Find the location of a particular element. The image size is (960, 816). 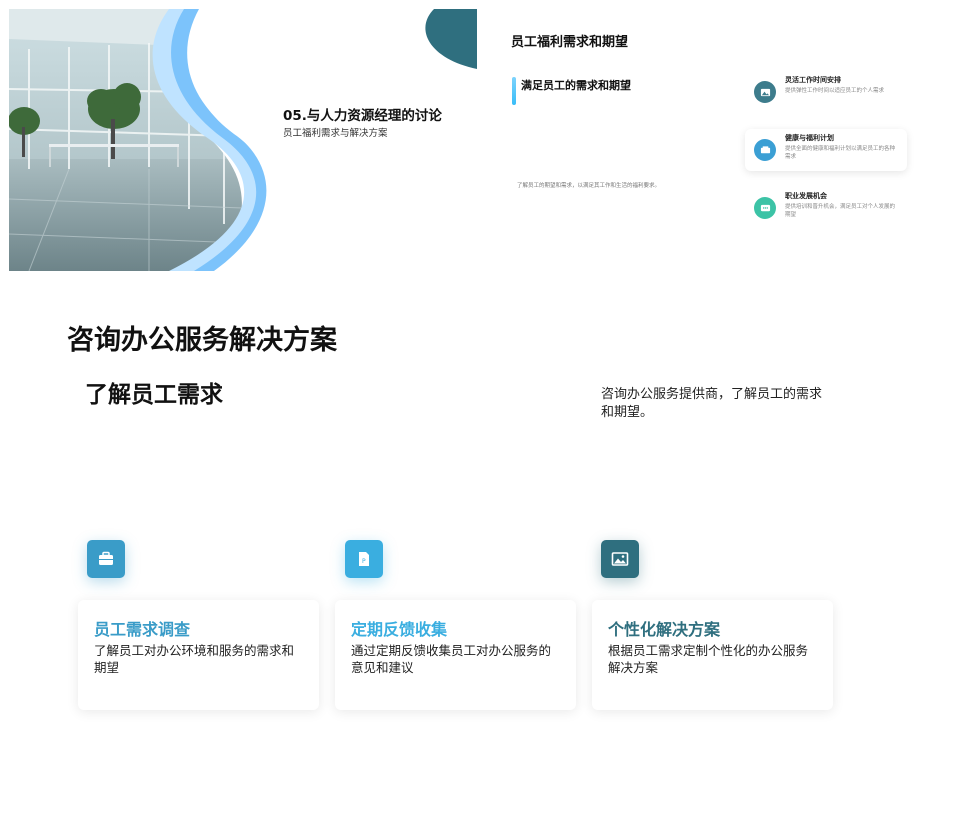

card-icon is located at coordinates (765, 150).